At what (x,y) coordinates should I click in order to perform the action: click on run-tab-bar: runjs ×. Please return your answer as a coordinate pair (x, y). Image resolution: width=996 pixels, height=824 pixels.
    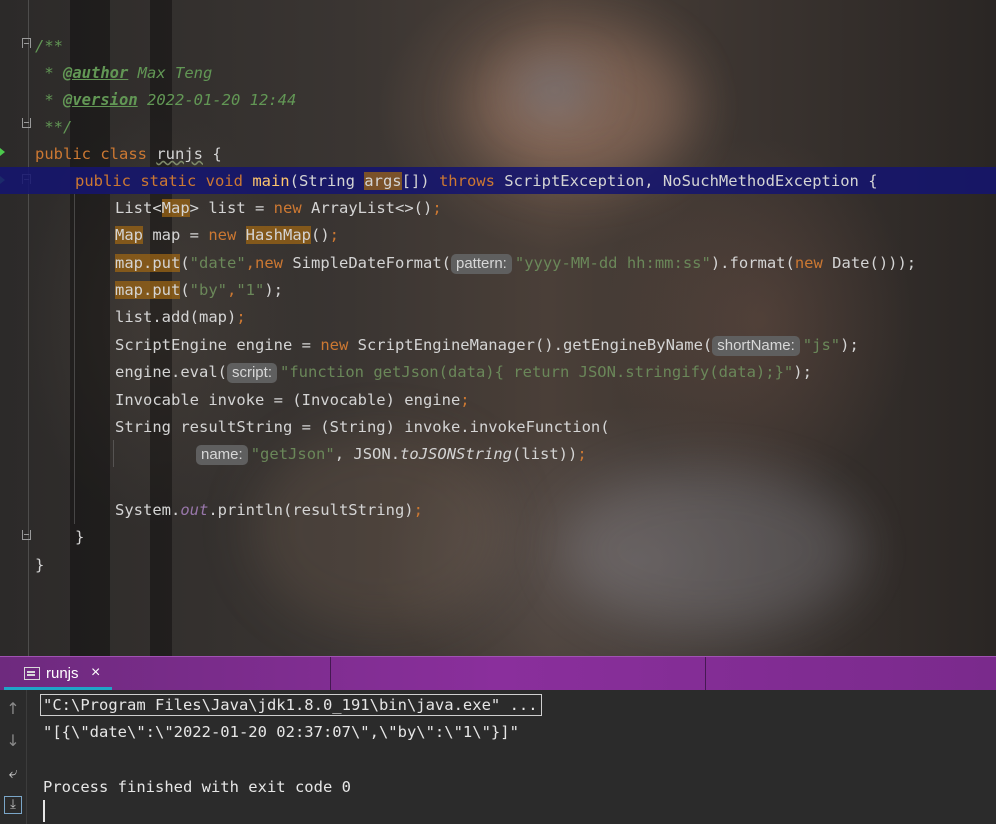
    Looking at the image, I should click on (498, 673).